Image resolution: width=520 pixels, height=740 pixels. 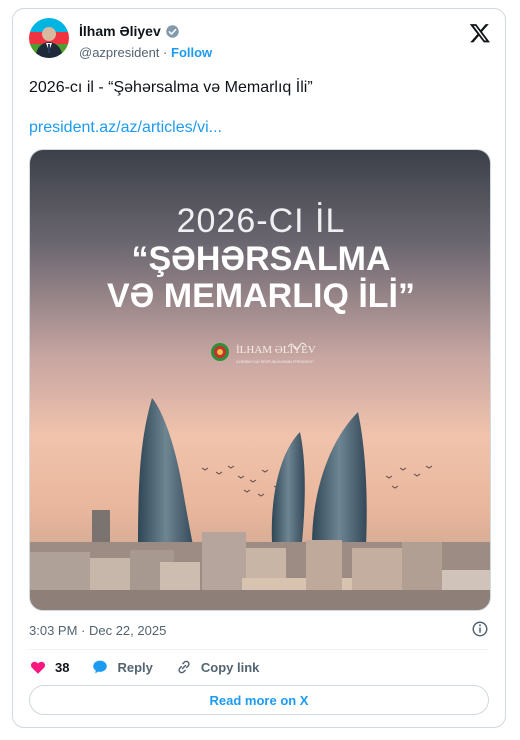 I want to click on reply-bubble-icon, so click(x=100, y=667).